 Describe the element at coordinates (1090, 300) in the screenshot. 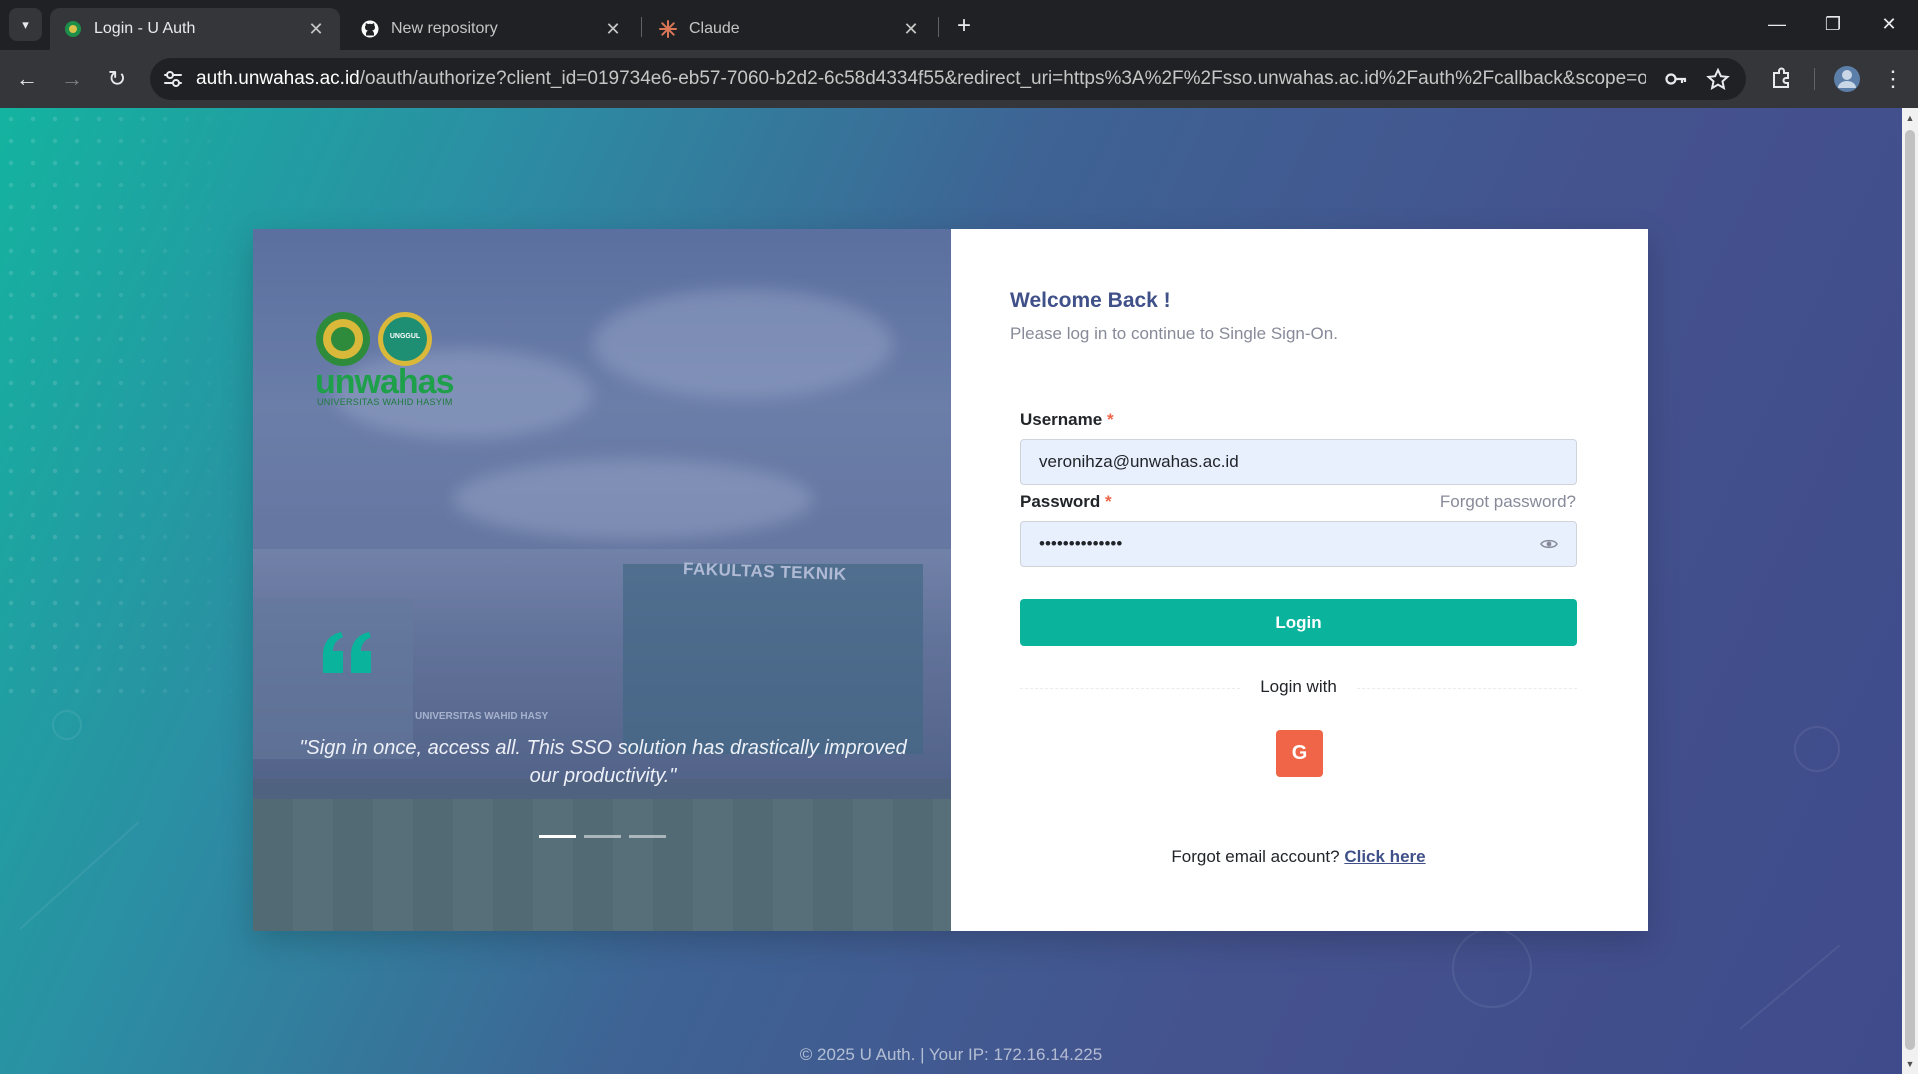

I see `page-title: Welcome Back !` at that location.